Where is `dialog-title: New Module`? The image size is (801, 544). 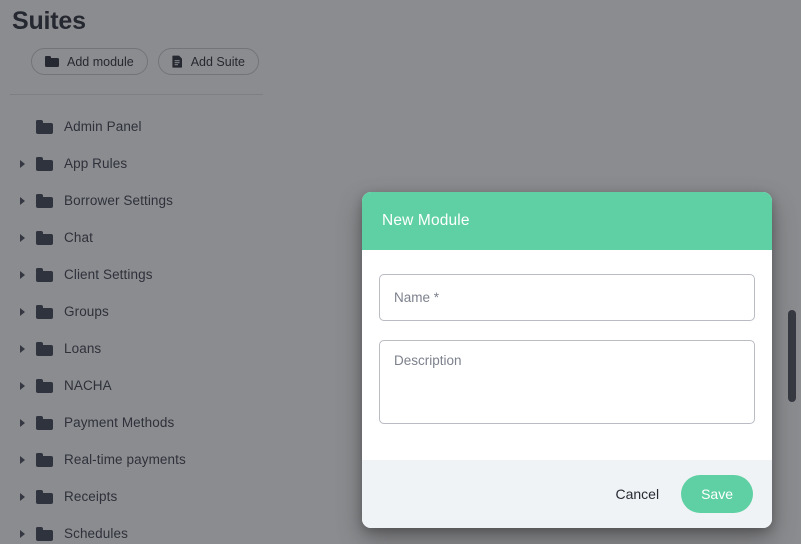
dialog-title: New Module is located at coordinates (426, 220).